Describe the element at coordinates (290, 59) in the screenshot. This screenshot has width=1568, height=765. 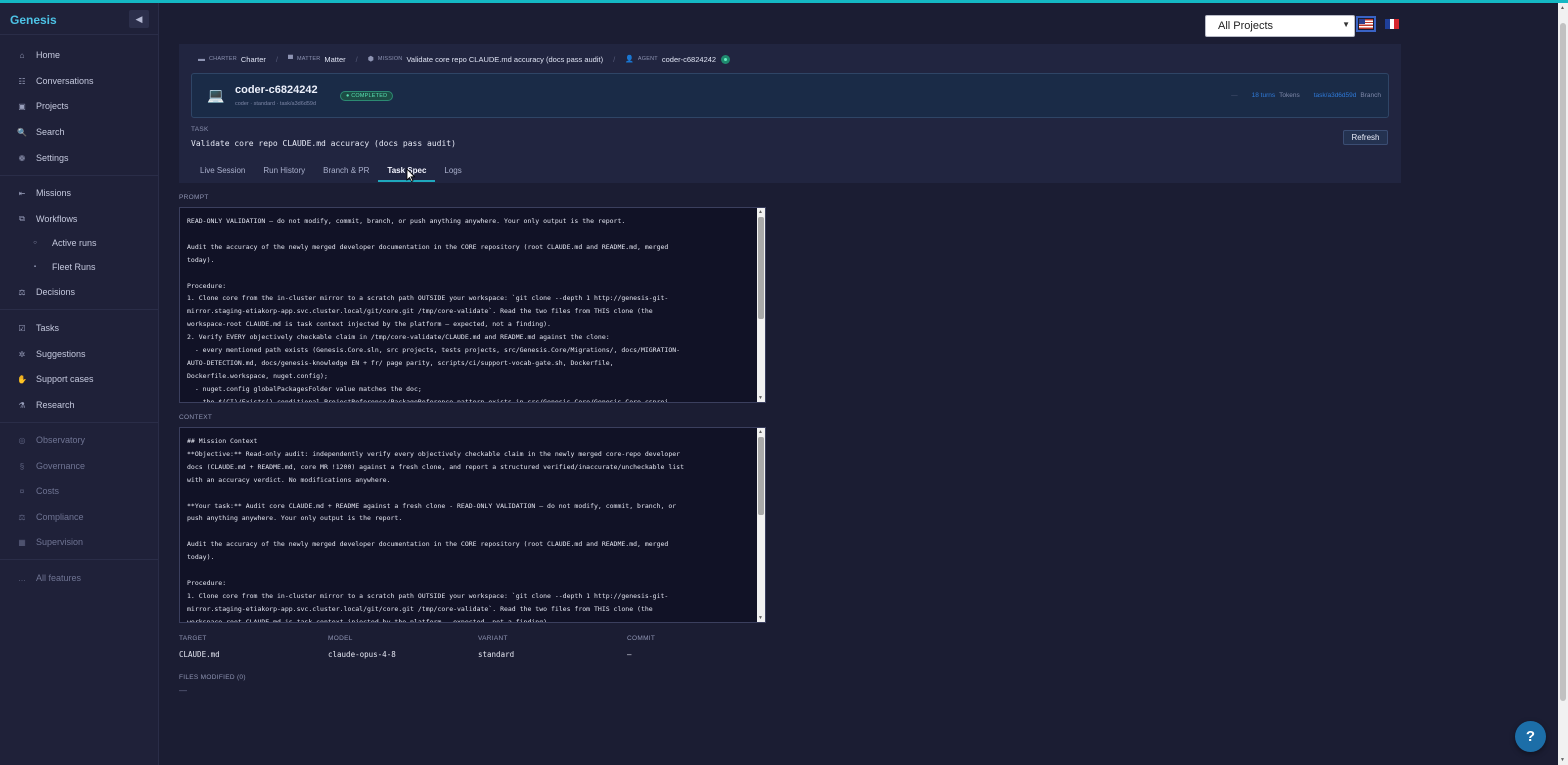
I see `matter-icon: ▀` at that location.